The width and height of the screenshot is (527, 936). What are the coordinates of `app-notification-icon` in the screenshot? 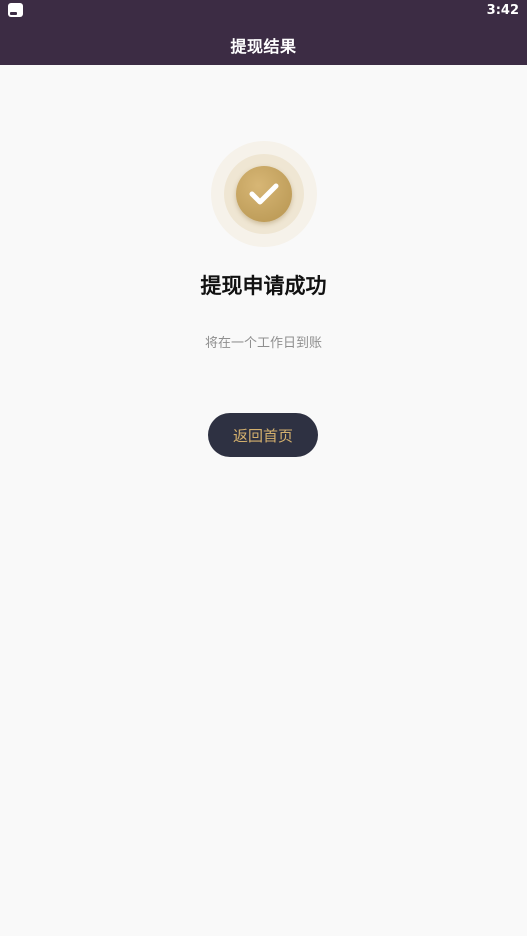 It's located at (15, 10).